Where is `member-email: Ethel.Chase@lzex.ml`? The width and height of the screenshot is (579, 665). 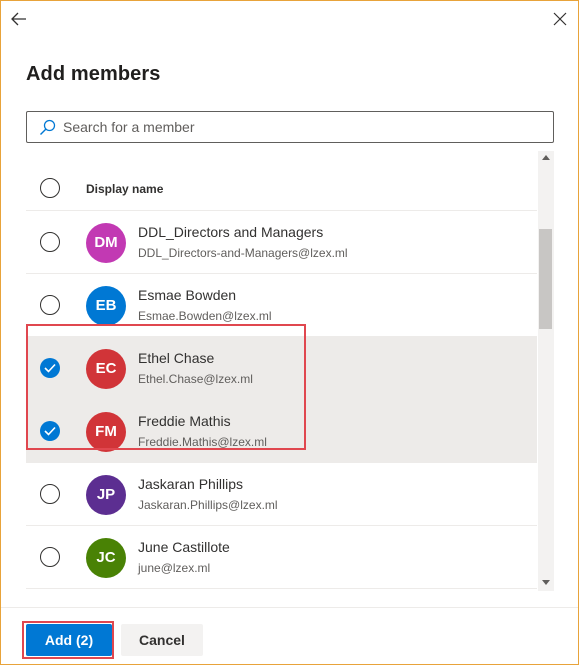
member-email: Ethel.Chase@lzex.ml is located at coordinates (195, 379).